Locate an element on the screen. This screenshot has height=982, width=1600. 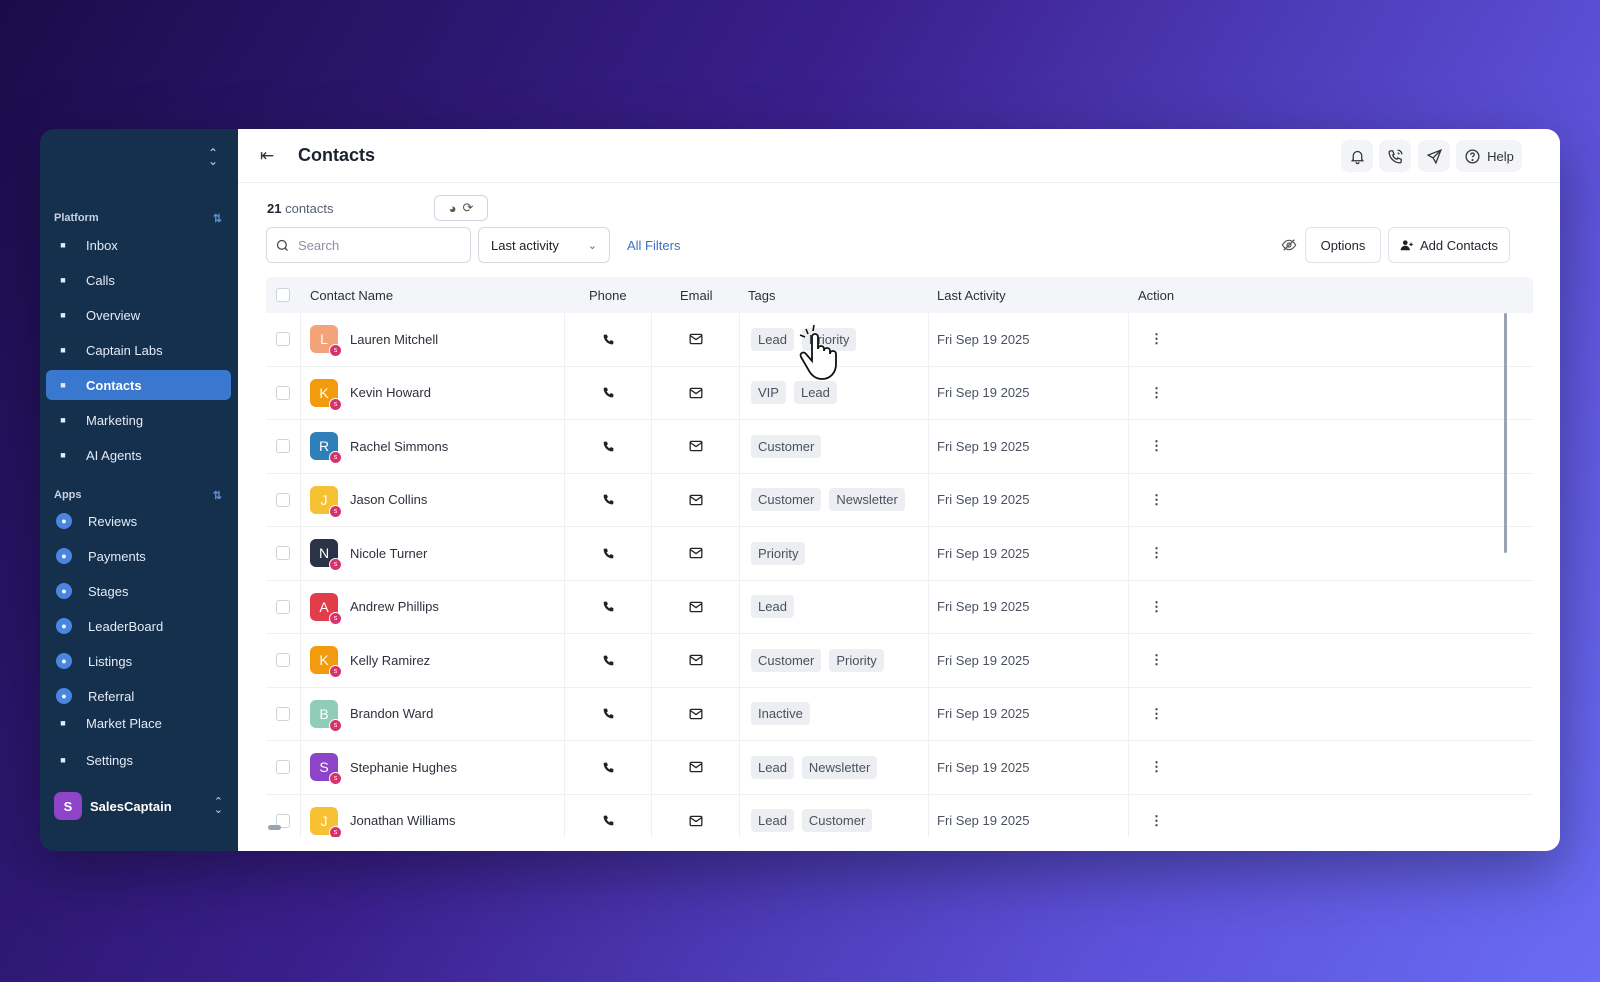
workspace-switch-chevron-icon: ⌃ ⌄ is located at coordinates (213, 157).